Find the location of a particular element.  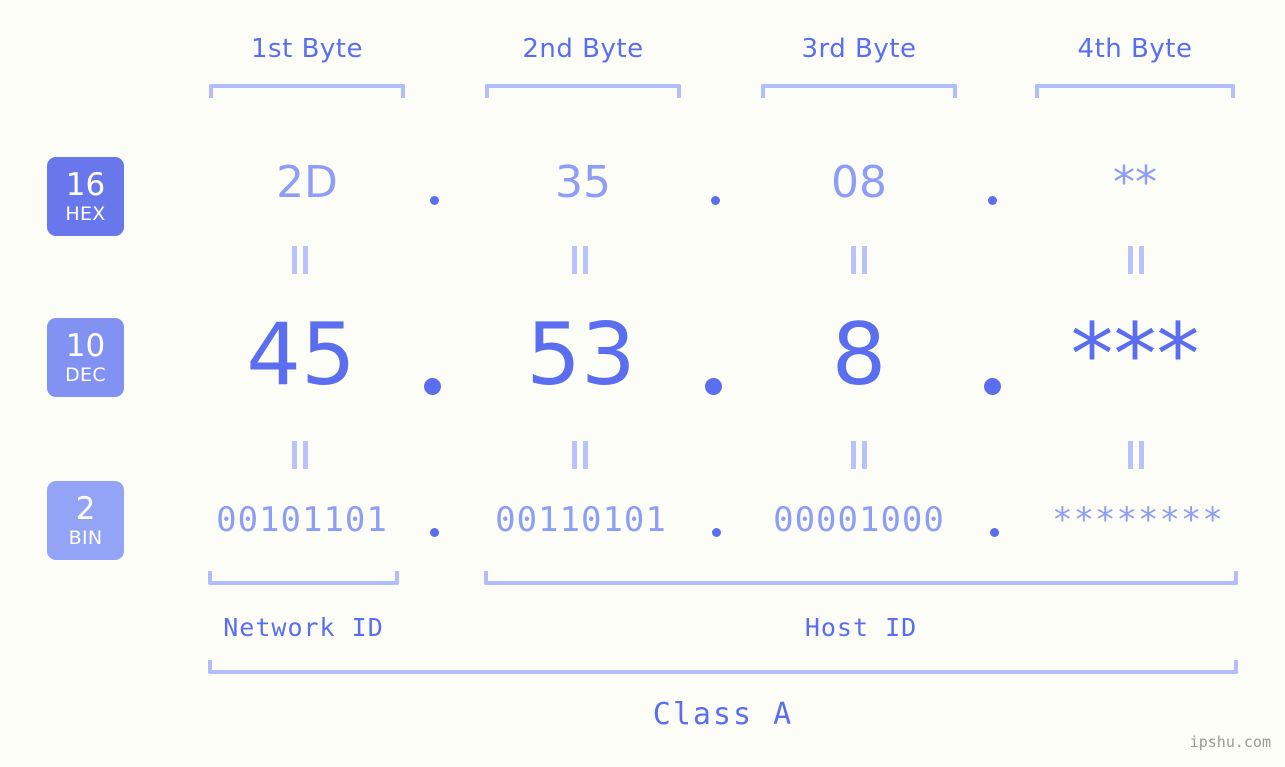

bin-byte-3-value: 00001000 is located at coordinates (859, 520).